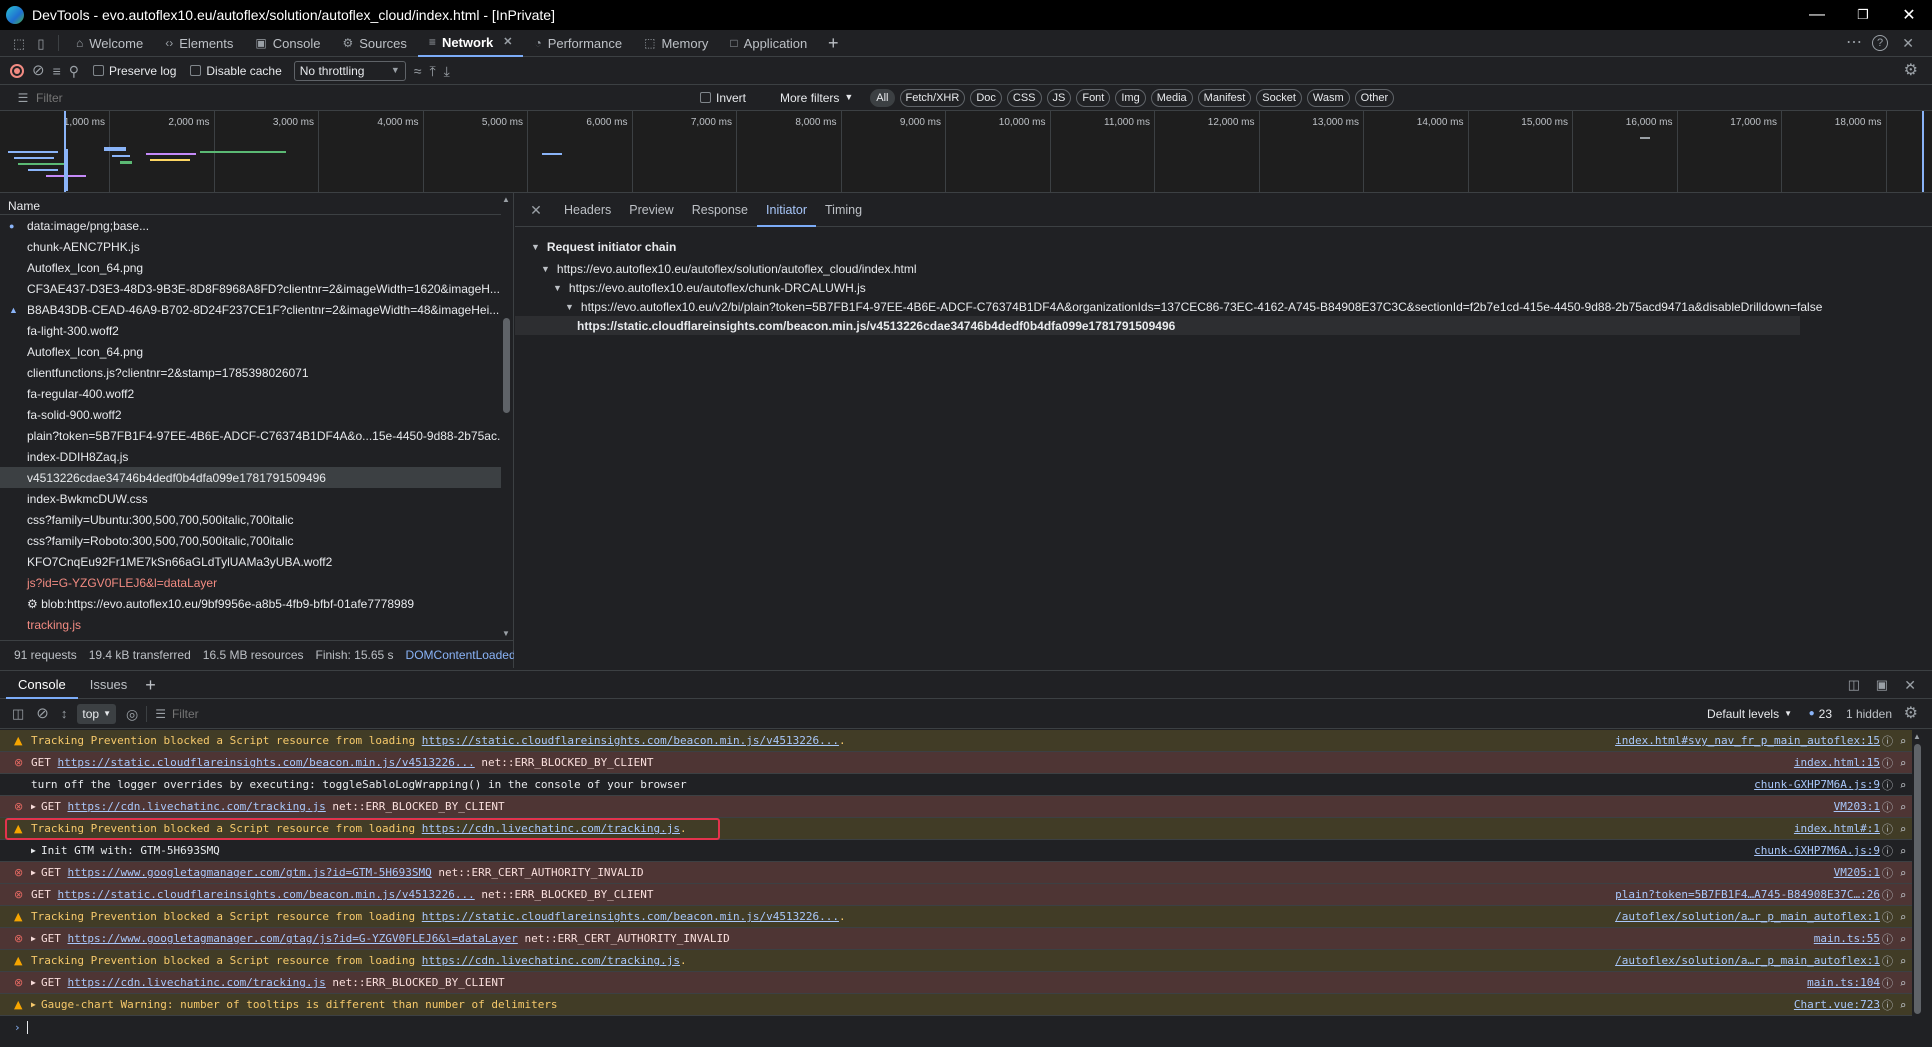 This screenshot has height=1047, width=1932. What do you see at coordinates (256, 393) in the screenshot?
I see `request-row: fa-regular-400.woff2` at bounding box center [256, 393].